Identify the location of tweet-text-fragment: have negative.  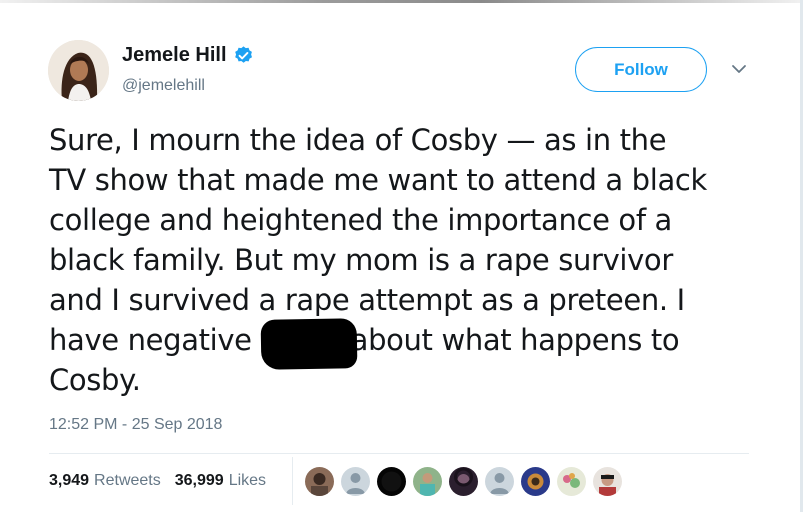
(150, 340).